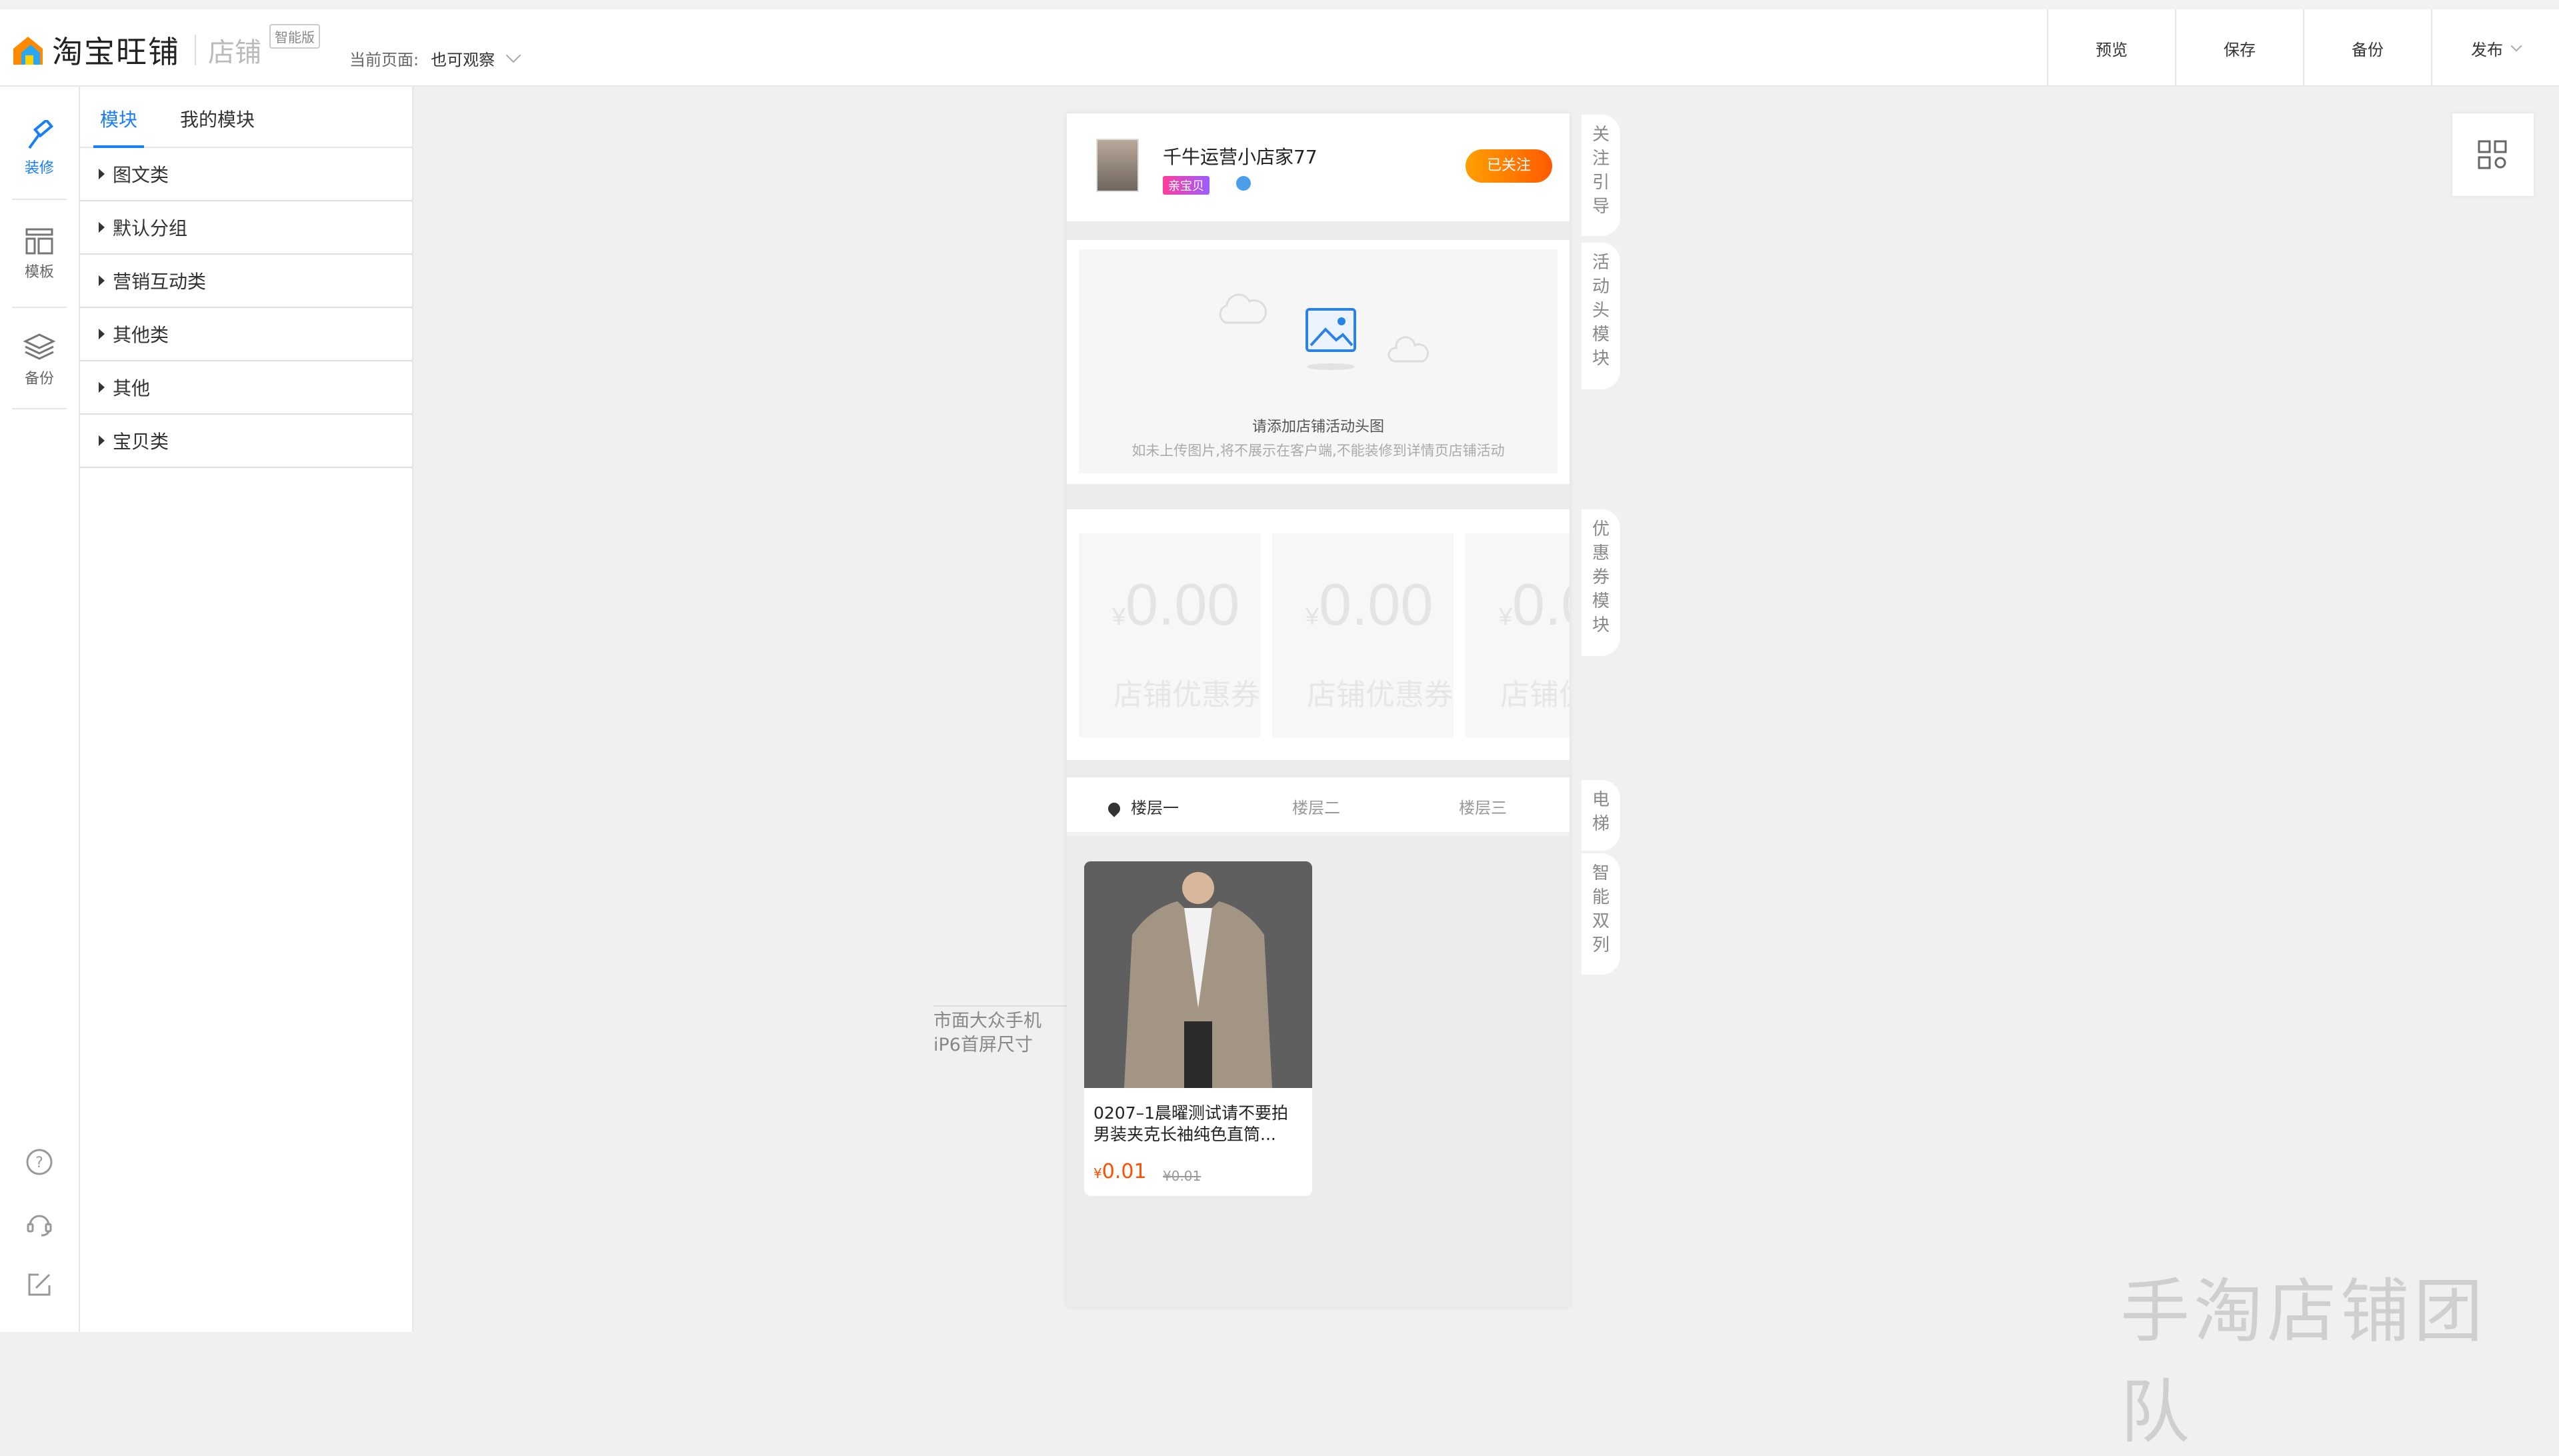 This screenshot has width=2559, height=1456. I want to click on side-tab-follow-guide: 关注引导, so click(1601, 175).